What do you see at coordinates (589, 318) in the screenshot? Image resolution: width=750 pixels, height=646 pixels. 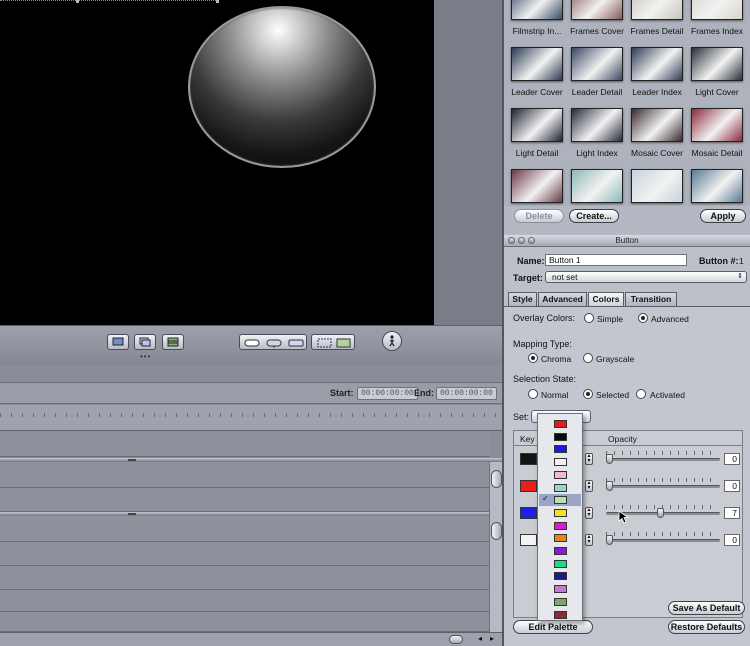 I see `radio-overlay-simple` at bounding box center [589, 318].